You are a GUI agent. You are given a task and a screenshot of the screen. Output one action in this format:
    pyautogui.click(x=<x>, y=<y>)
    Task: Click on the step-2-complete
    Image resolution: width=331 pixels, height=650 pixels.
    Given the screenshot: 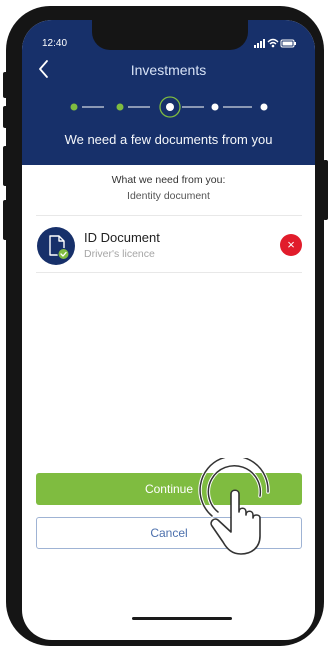 What is the action you would take?
    pyautogui.click(x=120, y=107)
    